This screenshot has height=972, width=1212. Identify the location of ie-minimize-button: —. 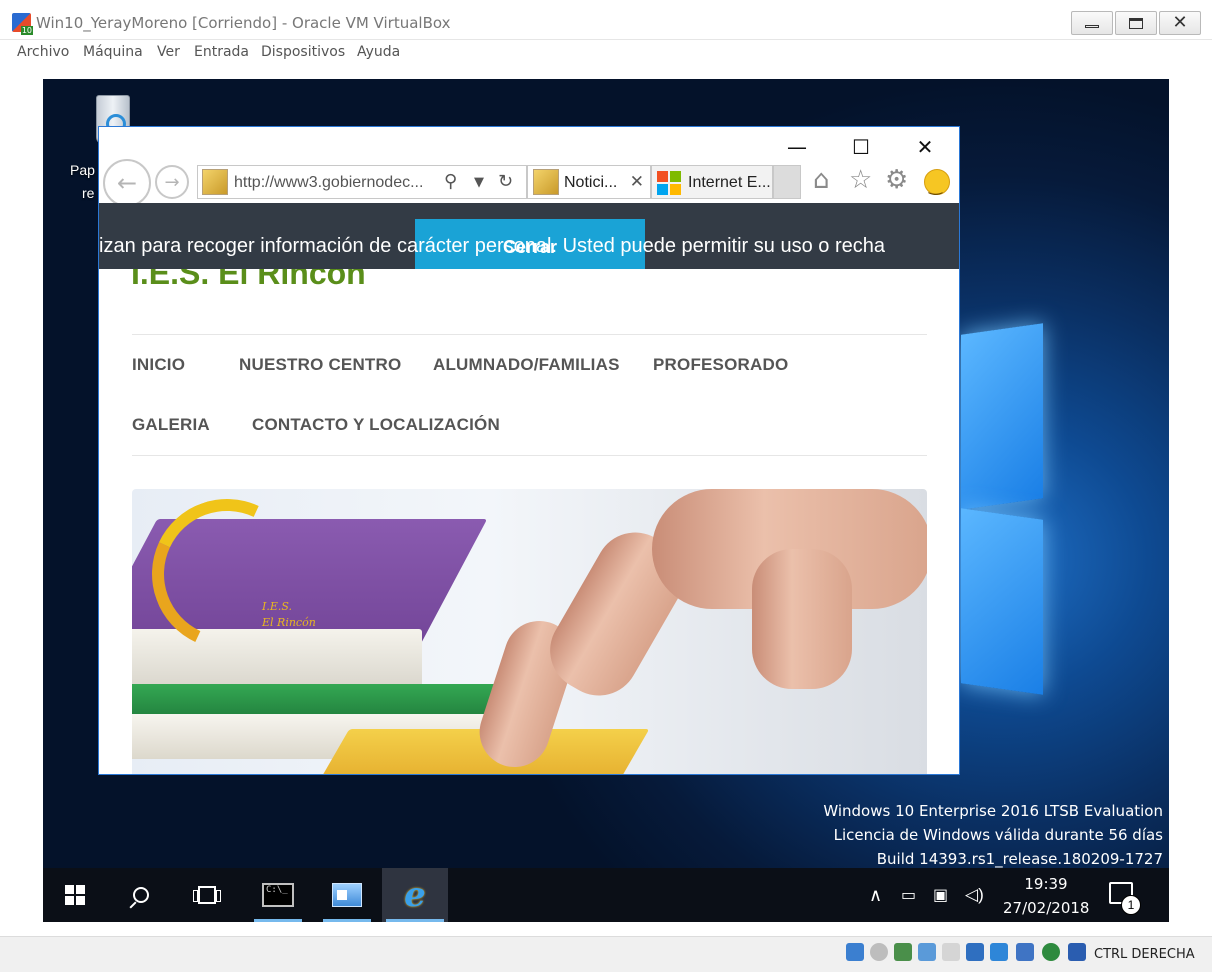
(797, 147).